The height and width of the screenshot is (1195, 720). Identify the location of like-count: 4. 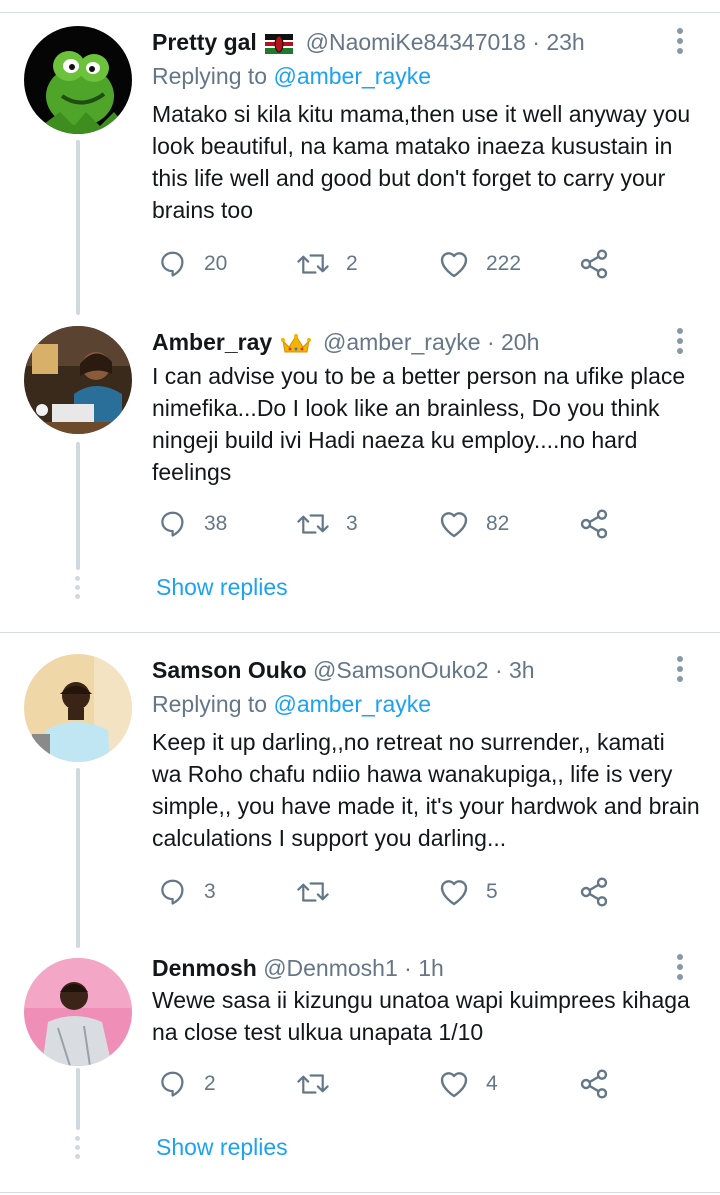
(492, 1083).